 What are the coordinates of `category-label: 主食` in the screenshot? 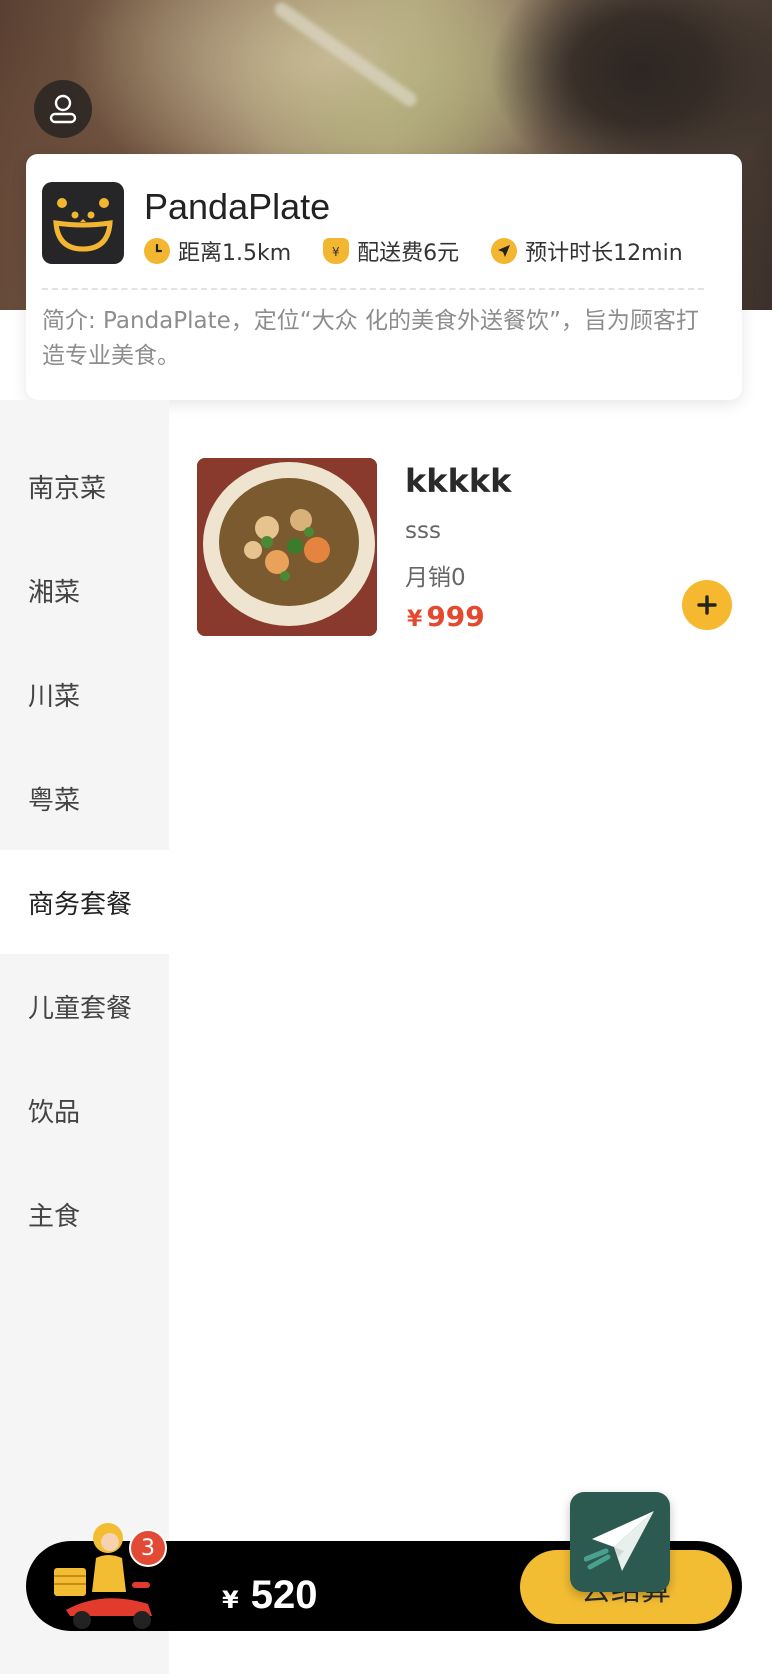 It's located at (54, 1216).